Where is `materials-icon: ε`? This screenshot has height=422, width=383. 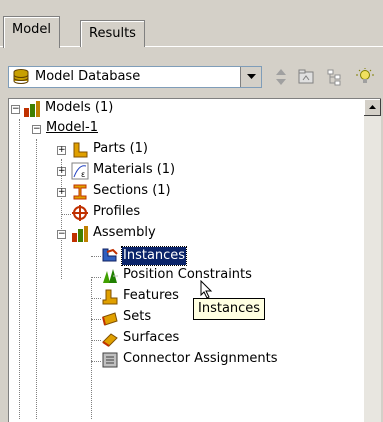
materials-icon: ε is located at coordinates (80, 171).